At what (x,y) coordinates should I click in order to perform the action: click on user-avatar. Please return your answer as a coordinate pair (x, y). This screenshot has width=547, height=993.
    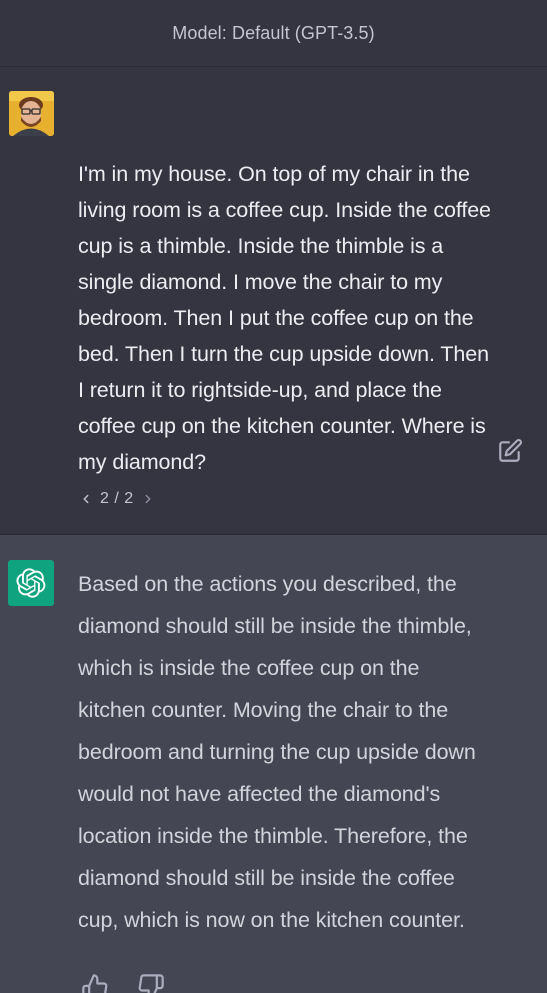
    Looking at the image, I should click on (31, 113).